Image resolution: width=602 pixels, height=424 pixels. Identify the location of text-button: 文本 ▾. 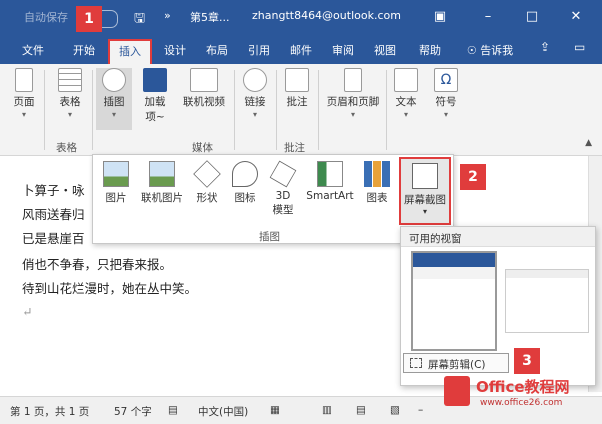
(406, 93).